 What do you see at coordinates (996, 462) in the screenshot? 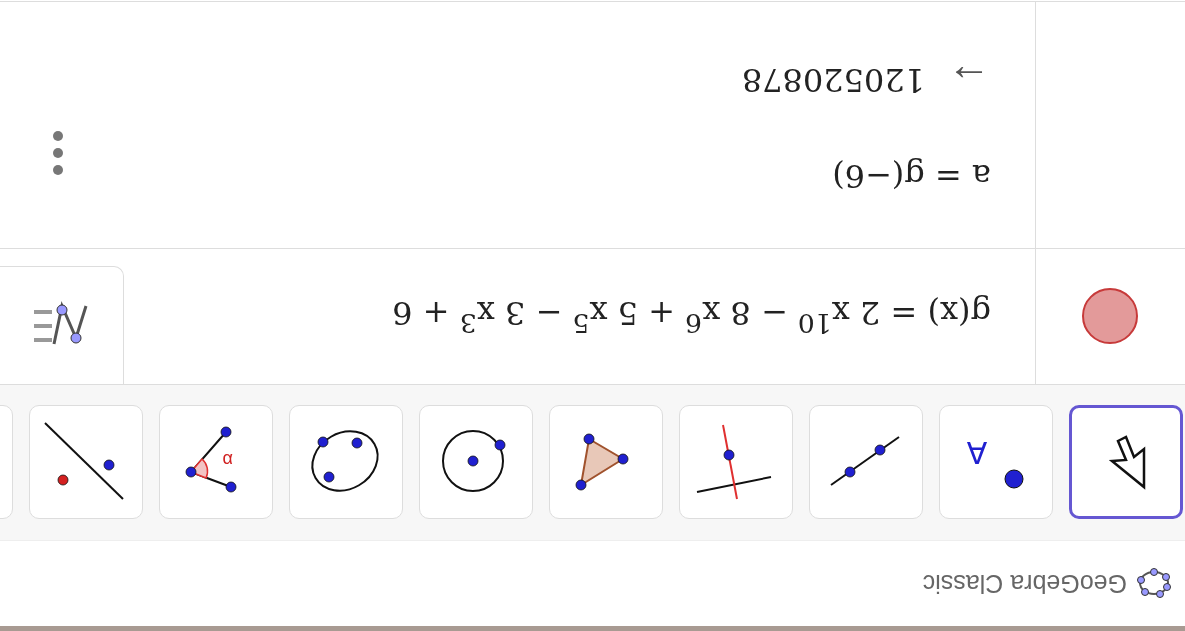
I see `tool-button: A` at bounding box center [996, 462].